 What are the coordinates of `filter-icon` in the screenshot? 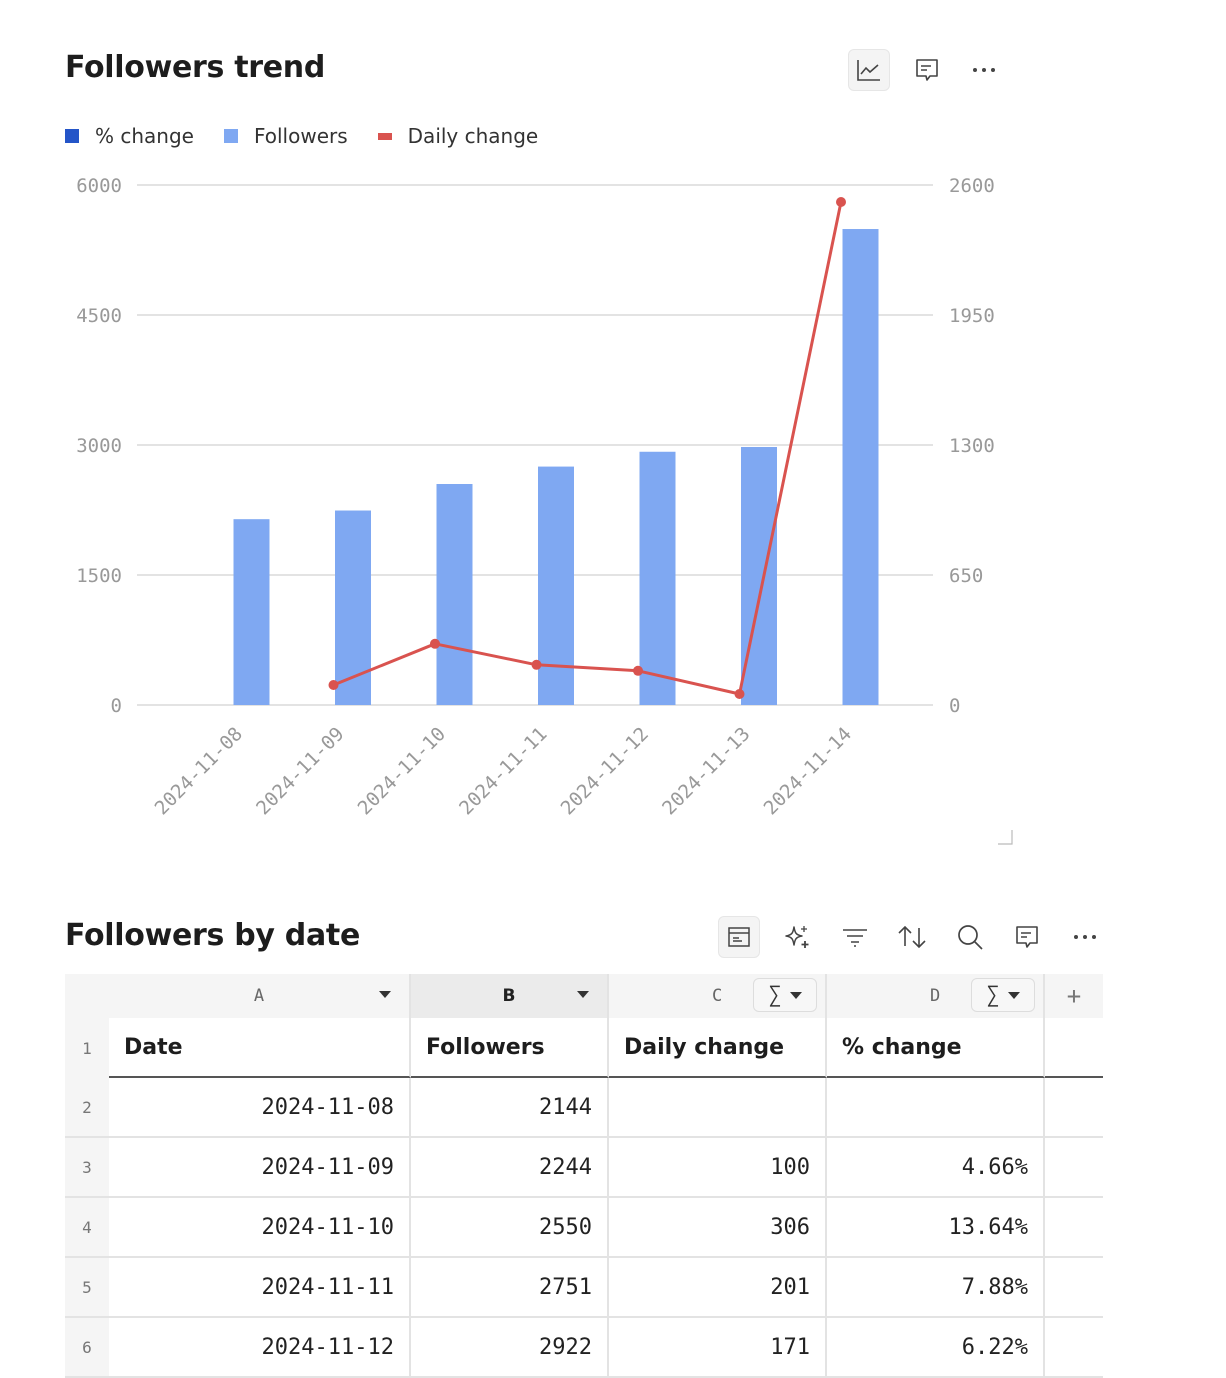 It's located at (855, 938).